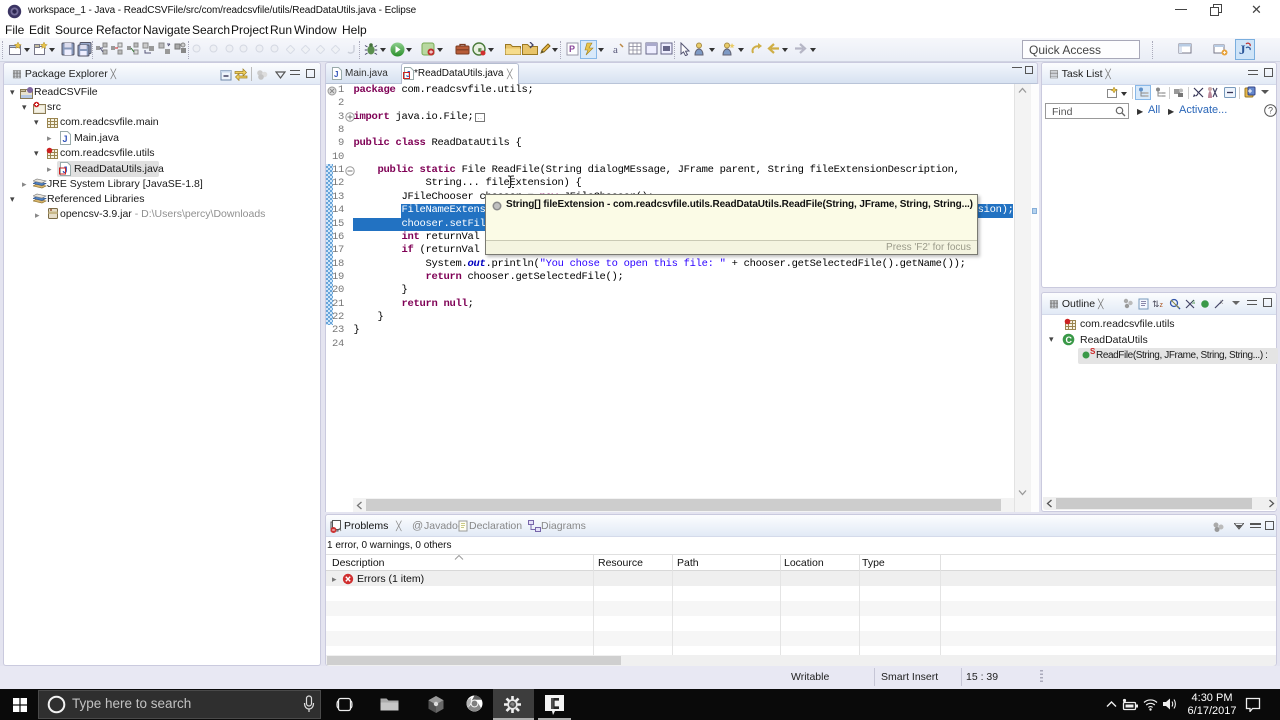 The image size is (1280, 720). Describe the element at coordinates (615, 49) in the screenshot. I see `svg-text: a` at that location.